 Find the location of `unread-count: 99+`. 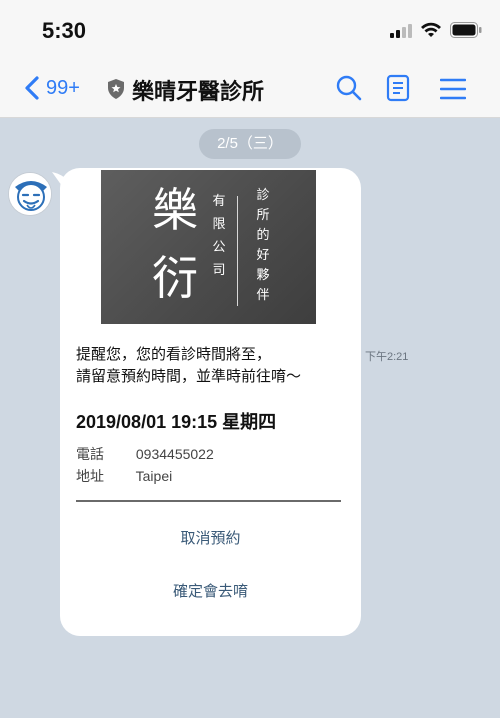

unread-count: 99+ is located at coordinates (63, 87).